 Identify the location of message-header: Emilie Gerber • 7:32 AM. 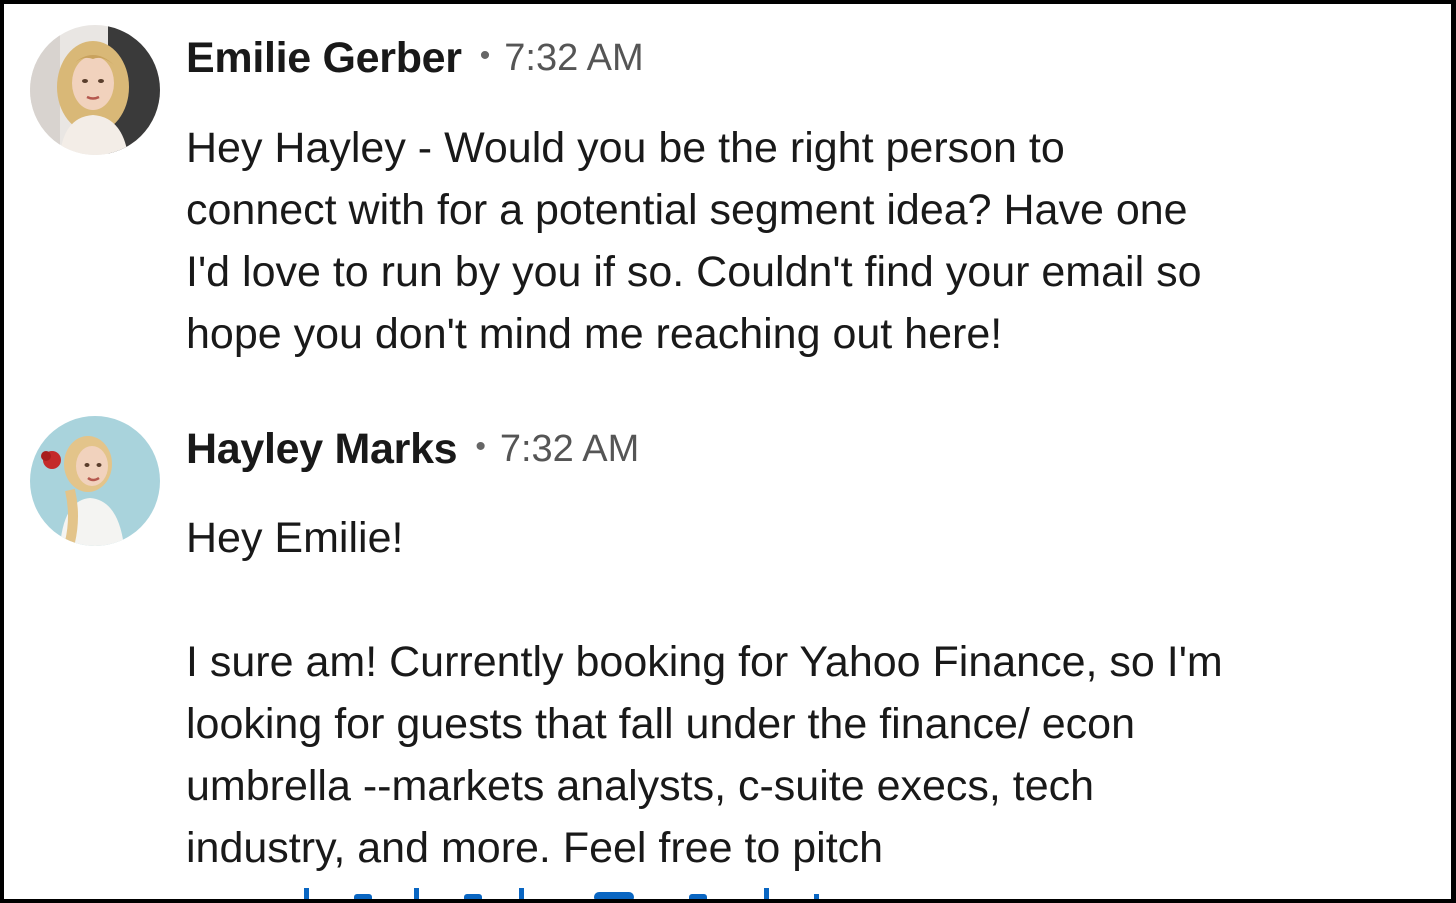
(415, 58).